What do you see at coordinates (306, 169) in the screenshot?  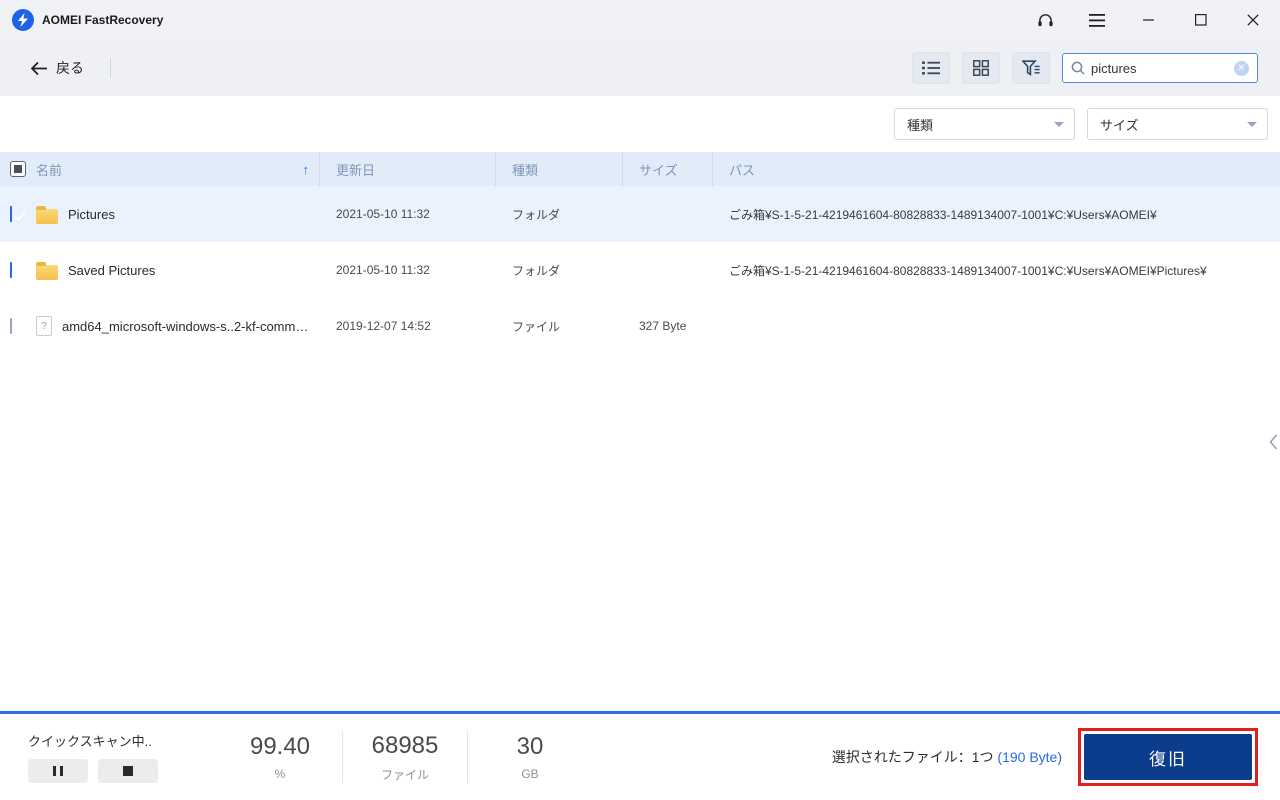 I see `sort-ascending-icon: ↑` at bounding box center [306, 169].